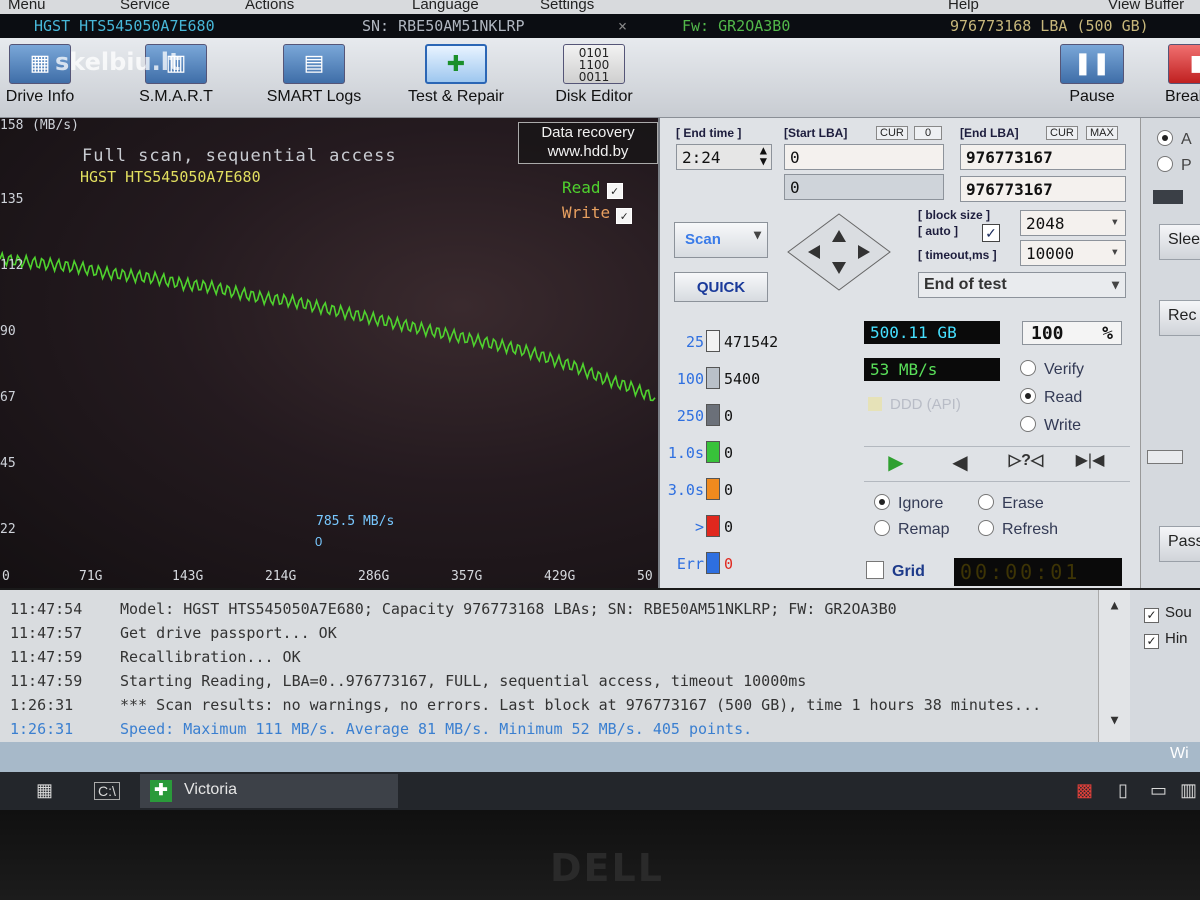  I want to click on block-stat-row: 3.0s 0, so click(698, 489).